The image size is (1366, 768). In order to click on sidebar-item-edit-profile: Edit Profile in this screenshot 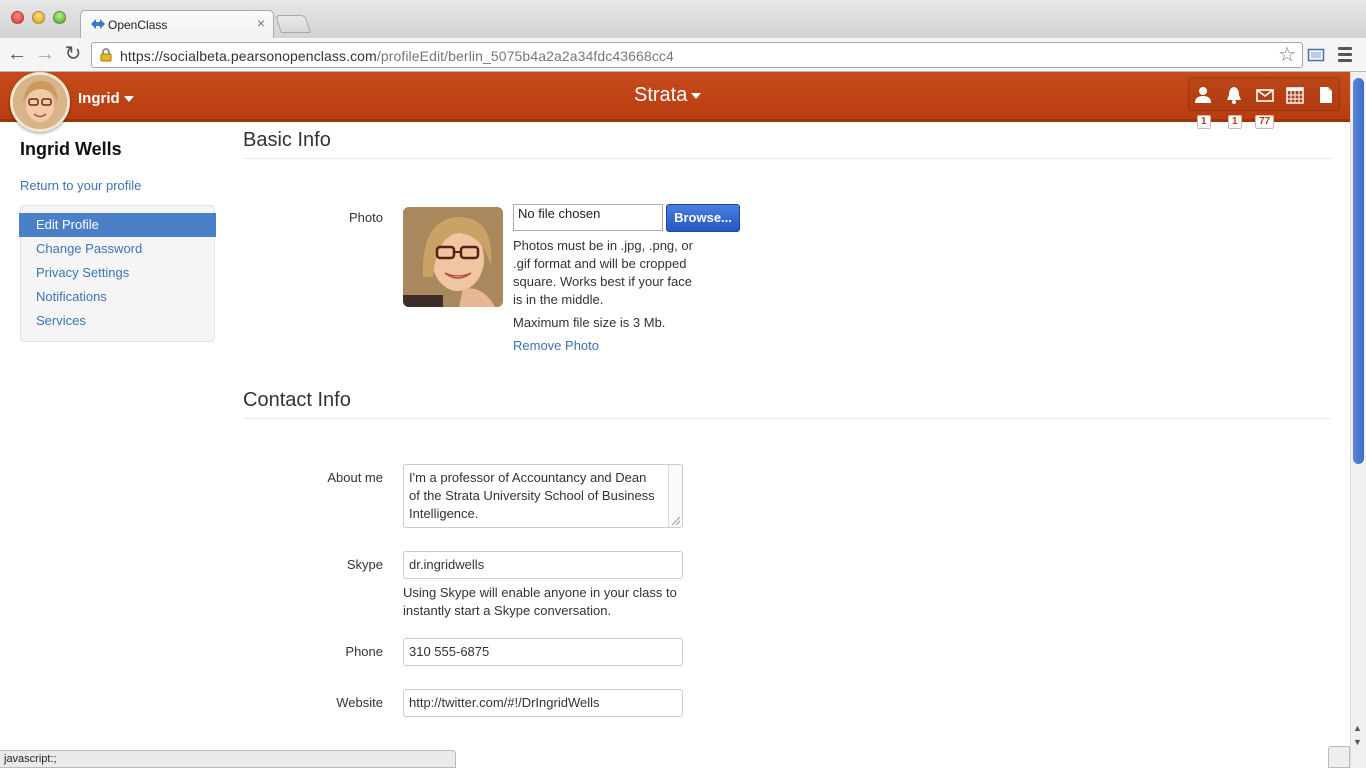, I will do `click(117, 225)`.